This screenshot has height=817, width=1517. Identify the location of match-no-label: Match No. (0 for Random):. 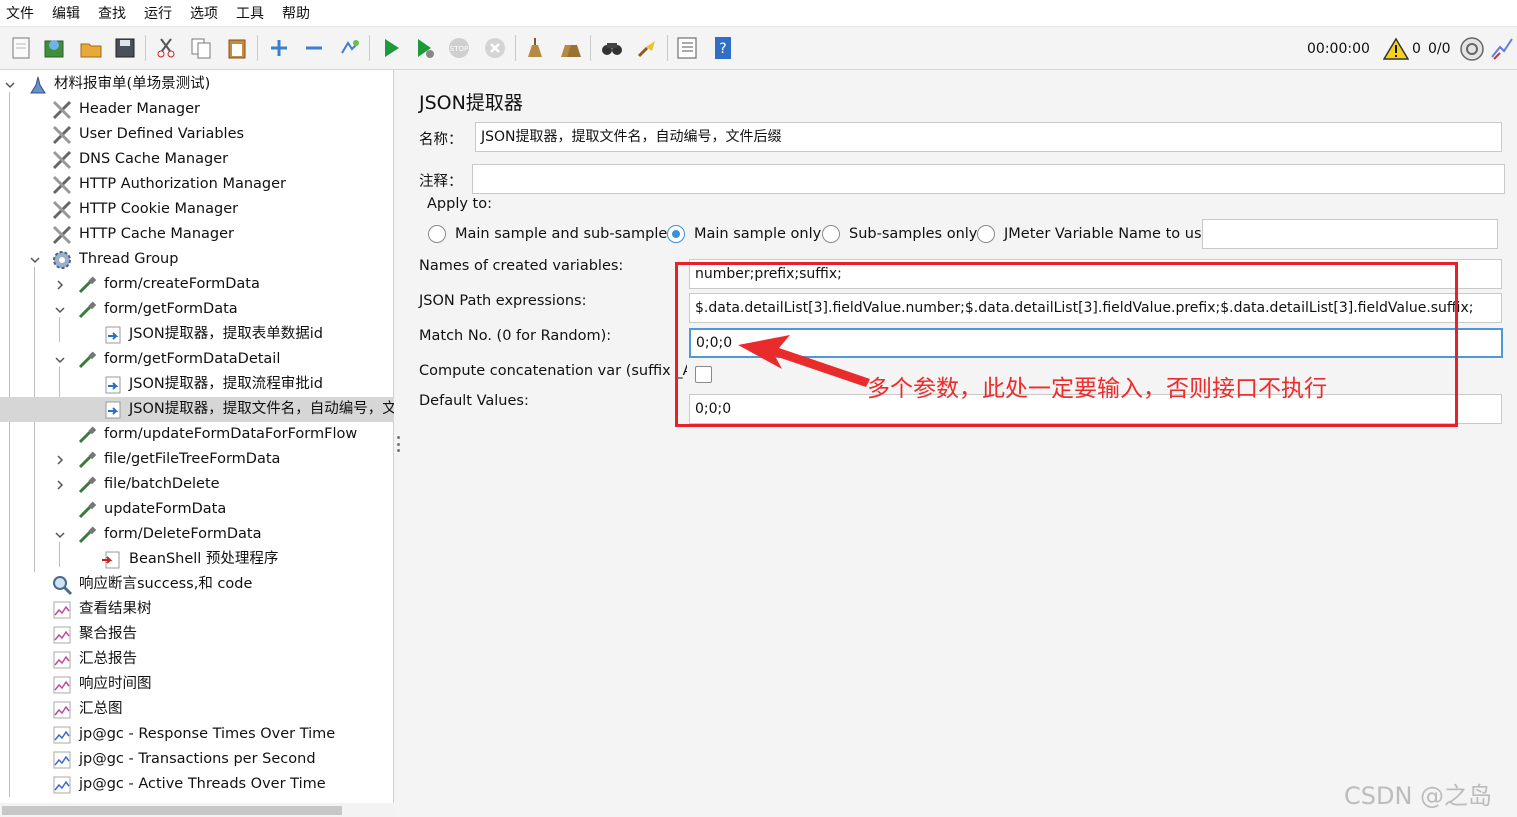
(515, 336).